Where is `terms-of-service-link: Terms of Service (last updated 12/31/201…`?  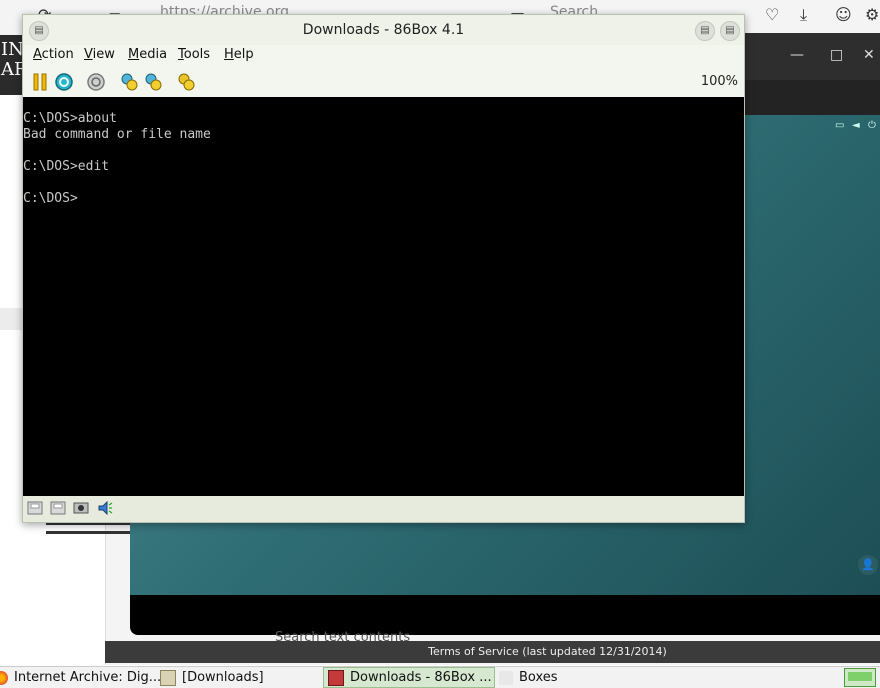 terms-of-service-link: Terms of Service (last updated 12/31/201… is located at coordinates (547, 651).